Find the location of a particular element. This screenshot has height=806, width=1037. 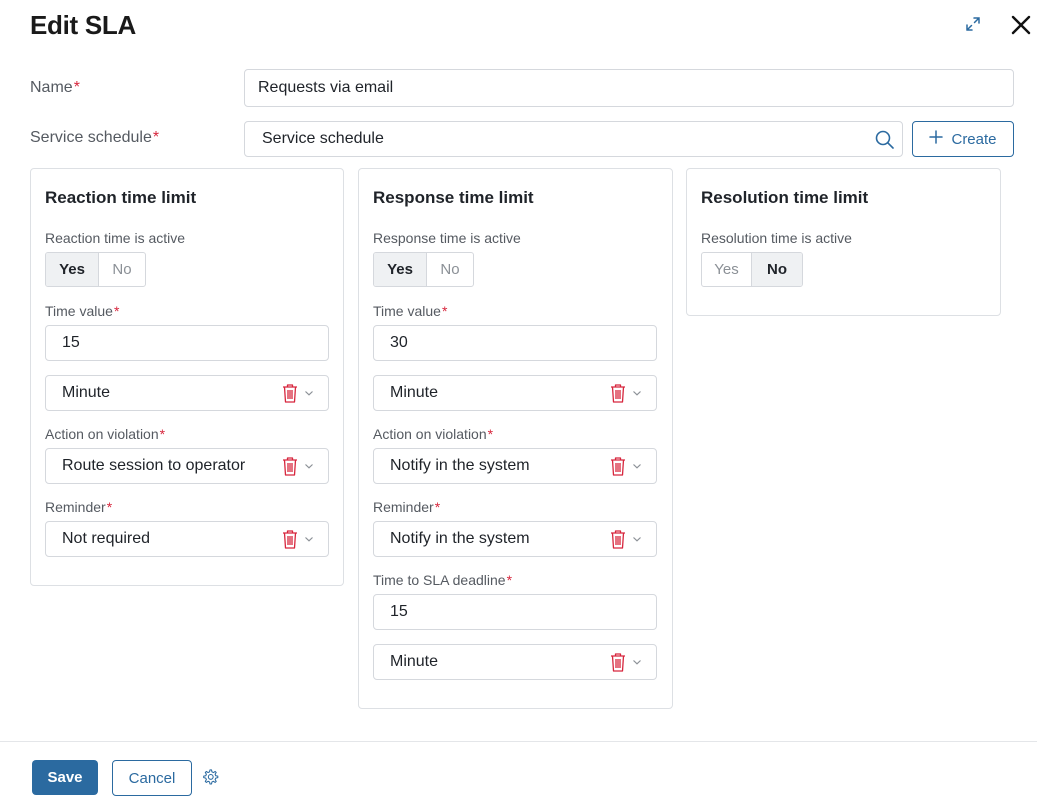

page-title: Edit SLA is located at coordinates (83, 25).